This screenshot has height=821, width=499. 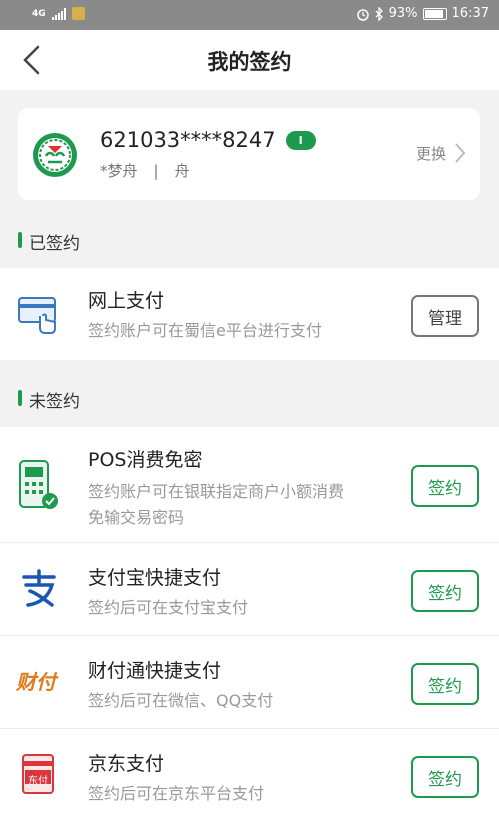 What do you see at coordinates (403, 13) in the screenshot?
I see `battery-percent: 93%` at bounding box center [403, 13].